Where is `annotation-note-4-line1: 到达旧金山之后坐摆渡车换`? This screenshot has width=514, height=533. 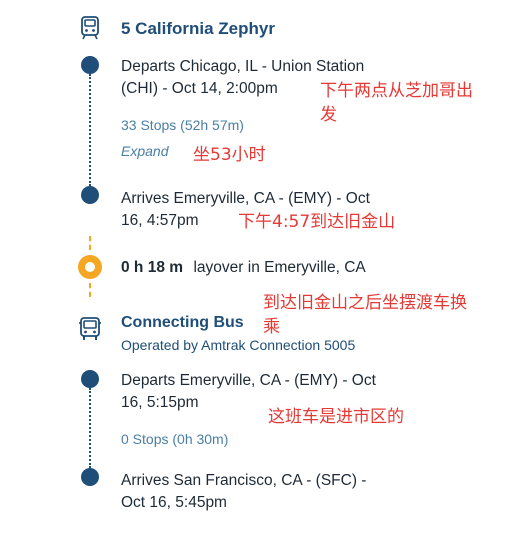 annotation-note-4-line1: 到达旧金山之后坐摆渡车换 is located at coordinates (365, 303).